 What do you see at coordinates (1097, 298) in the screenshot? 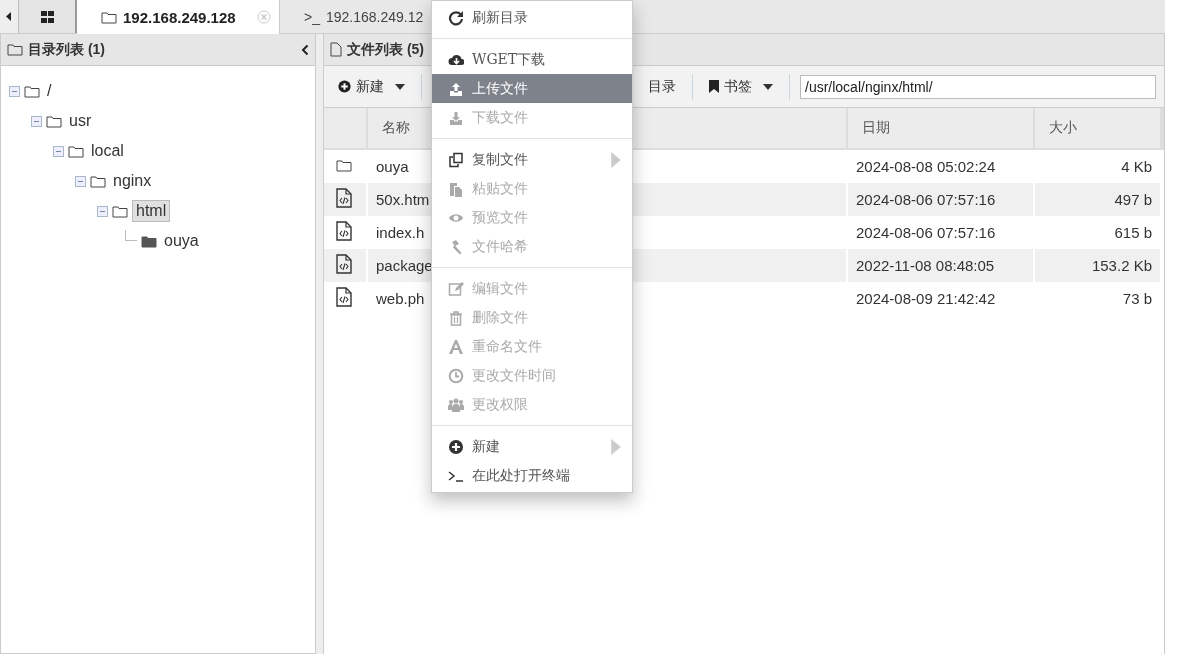
I see `table-cell: 73 b` at bounding box center [1097, 298].